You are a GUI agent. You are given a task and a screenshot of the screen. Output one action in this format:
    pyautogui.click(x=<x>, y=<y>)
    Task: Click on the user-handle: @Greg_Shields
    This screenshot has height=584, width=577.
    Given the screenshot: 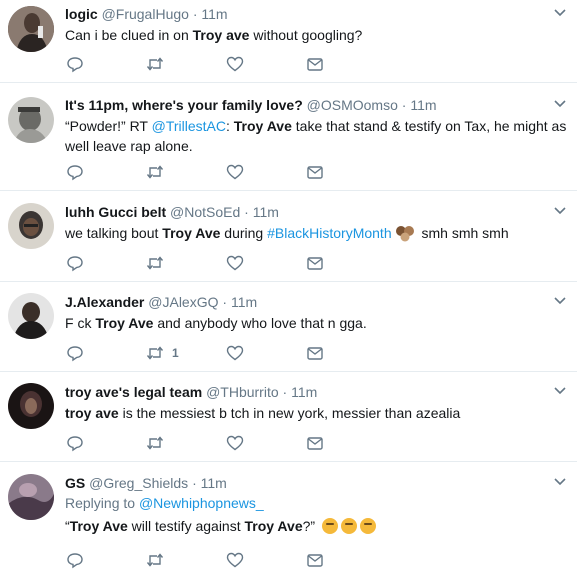 What is the action you would take?
    pyautogui.click(x=138, y=483)
    